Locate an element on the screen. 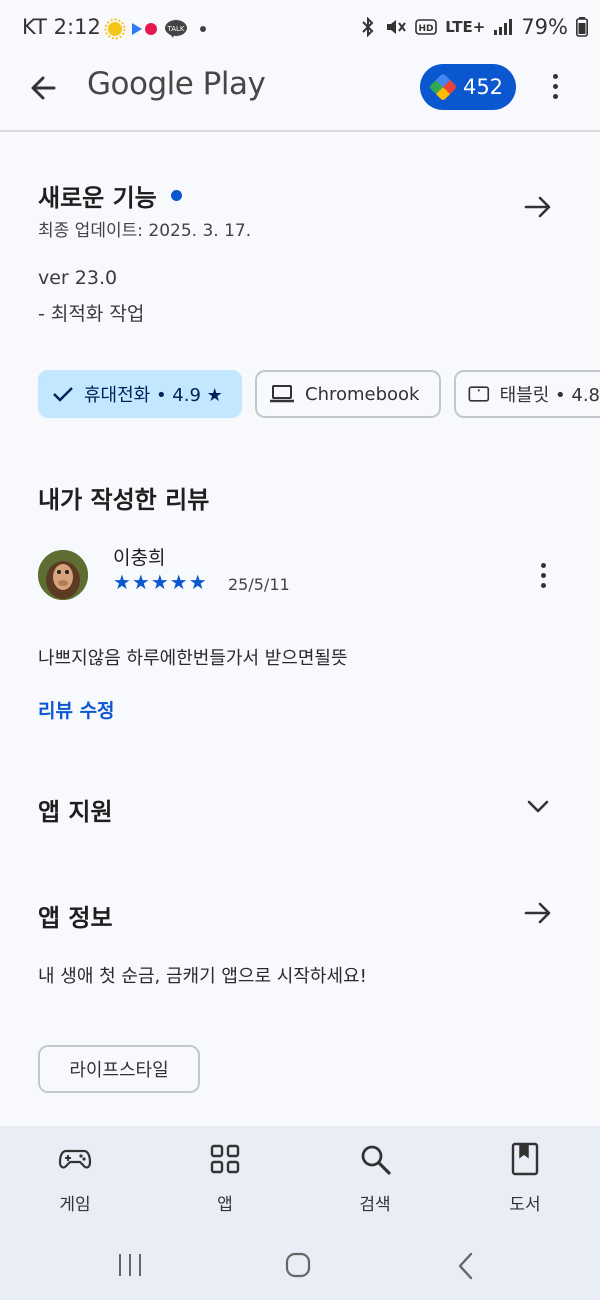 The width and height of the screenshot is (600, 1300). whats-new-header: 새로운 기능 is located at coordinates (110, 195).